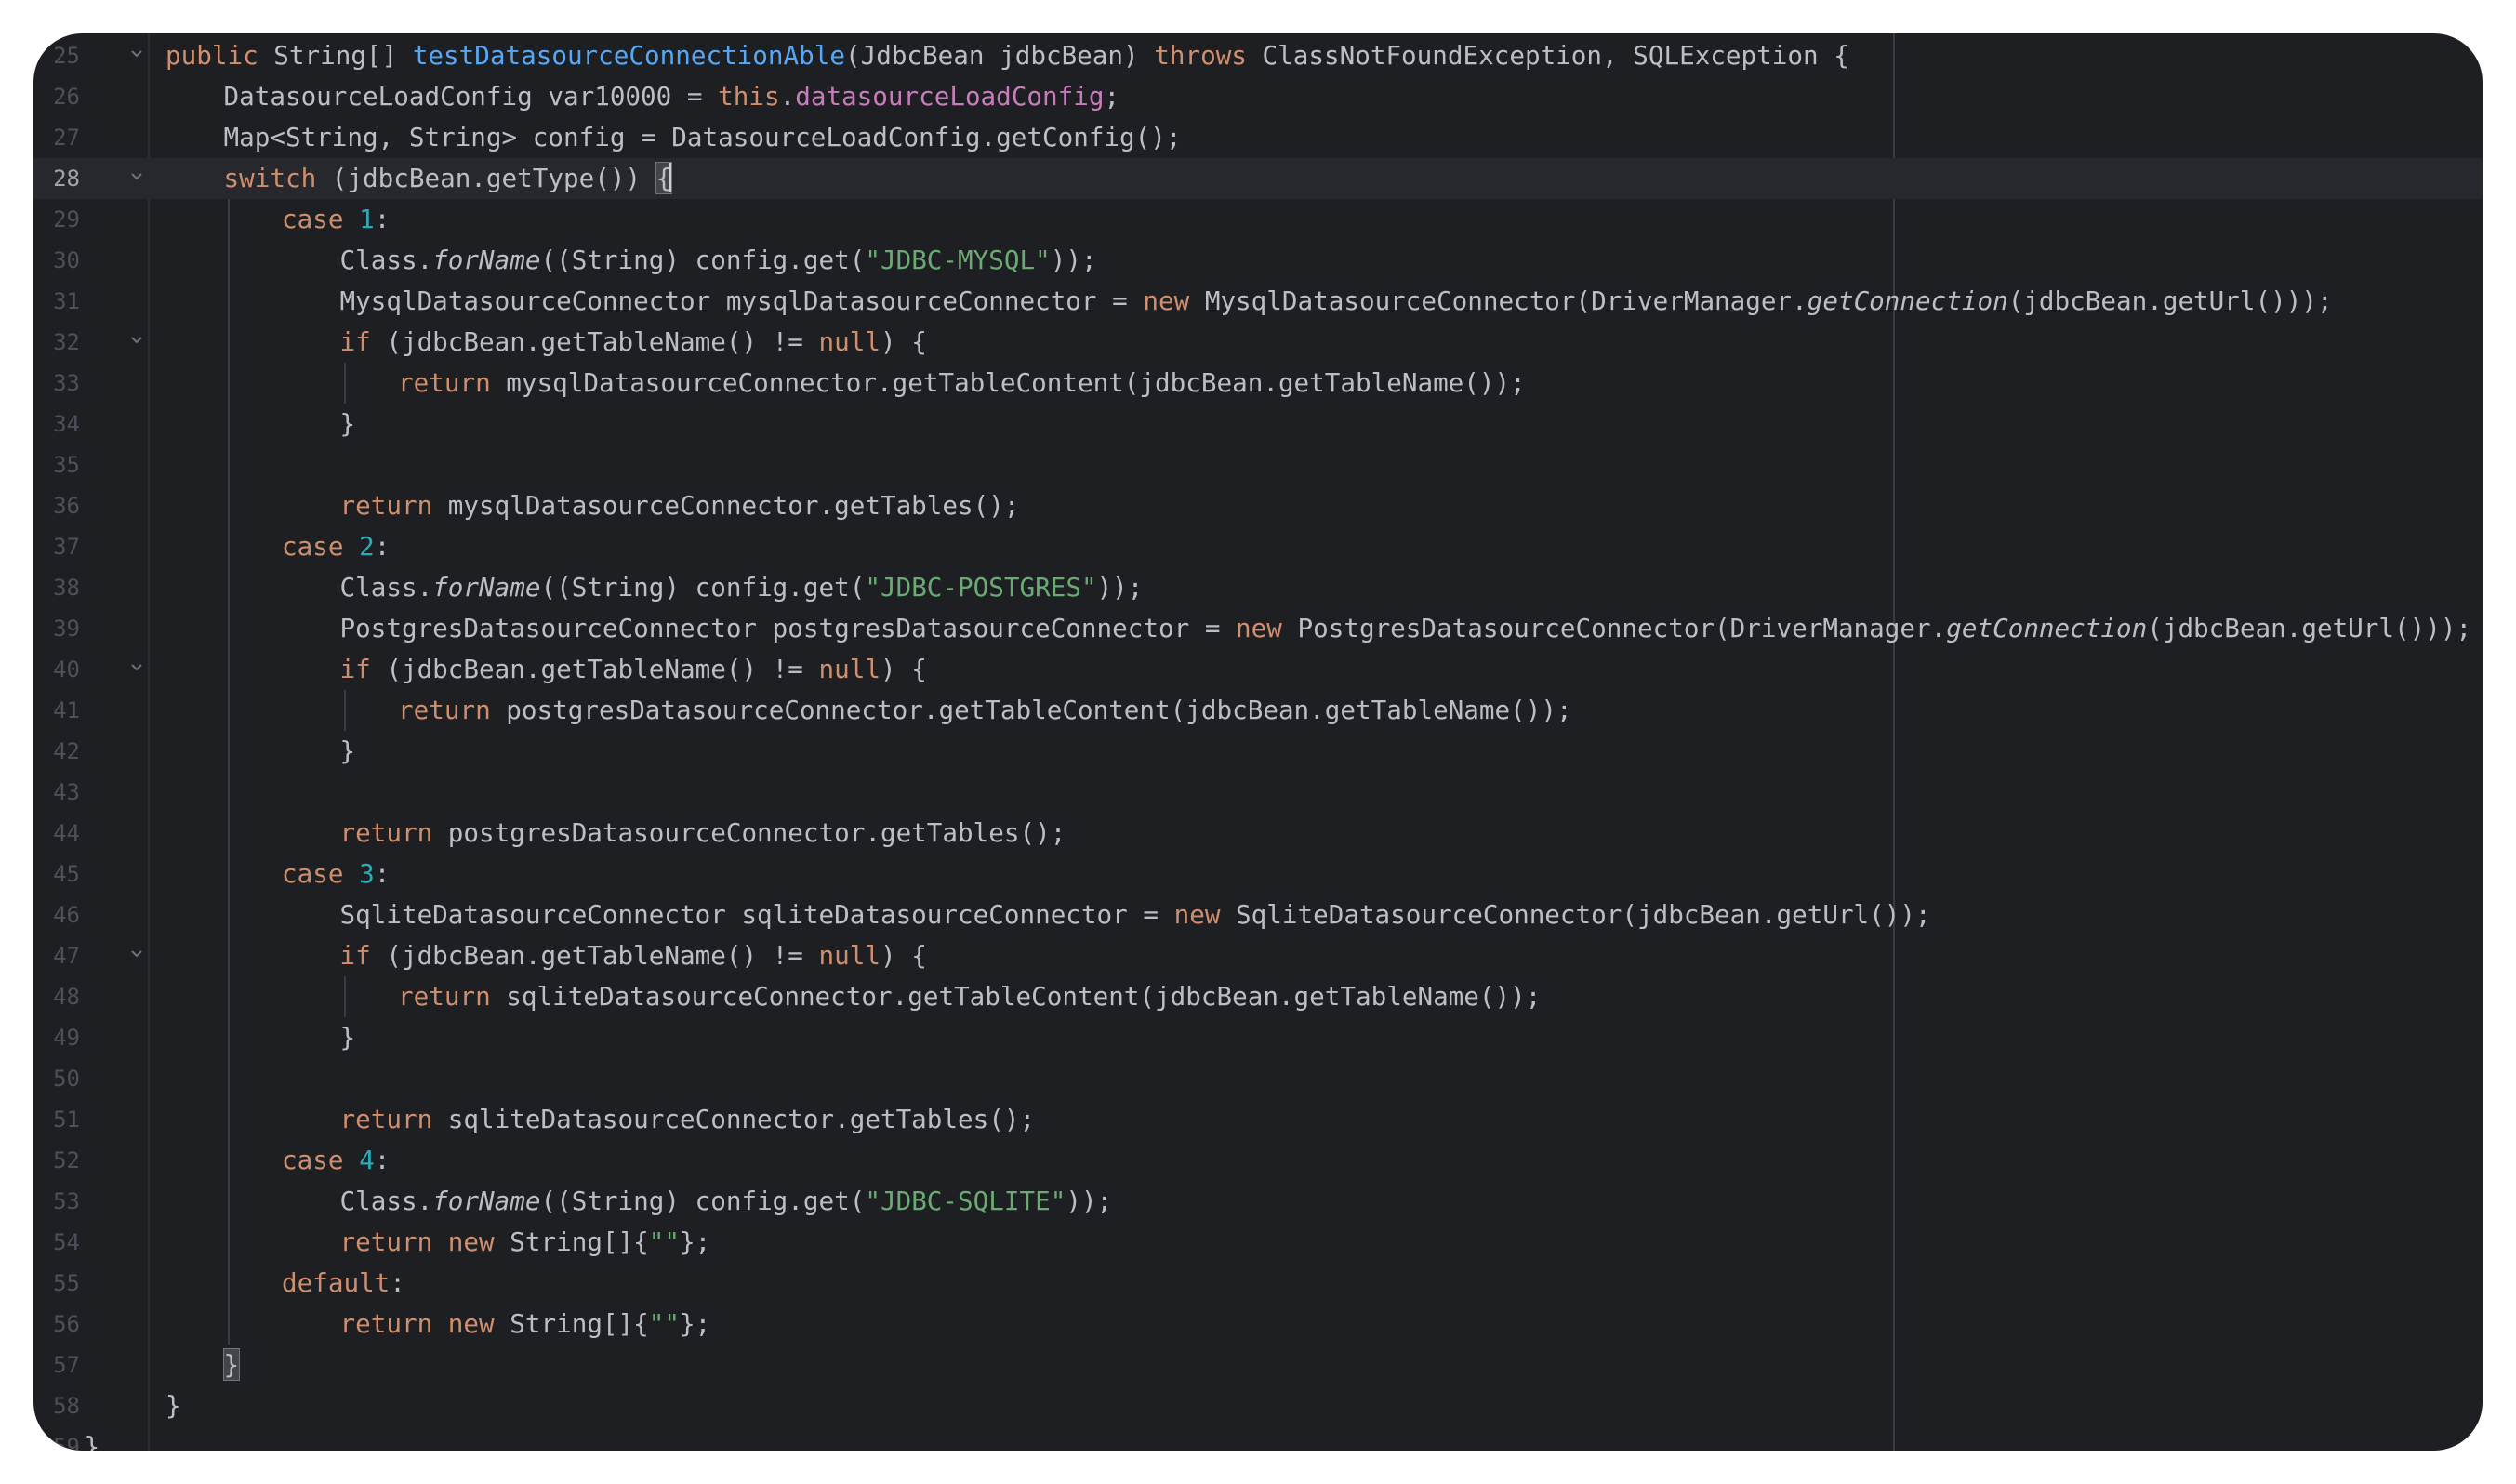  I want to click on token-plain: MysqlDatasourceConnector(DriverManager., so click(1506, 300).